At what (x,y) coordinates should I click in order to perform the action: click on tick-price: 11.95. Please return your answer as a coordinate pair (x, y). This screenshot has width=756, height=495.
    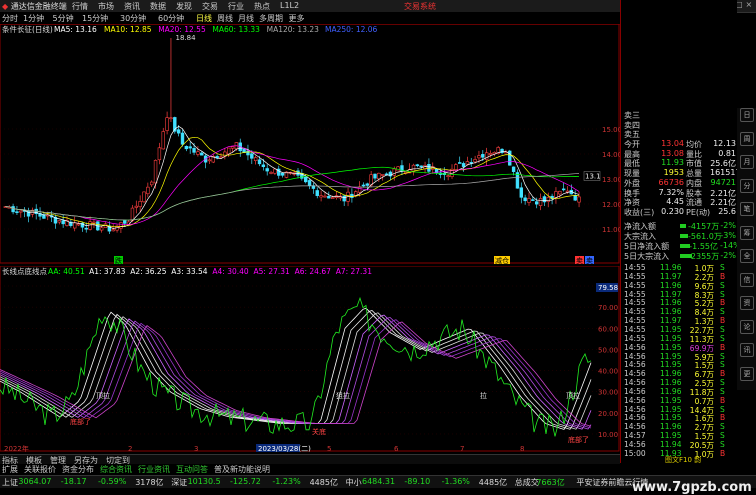
    Looking at the image, I should click on (671, 338).